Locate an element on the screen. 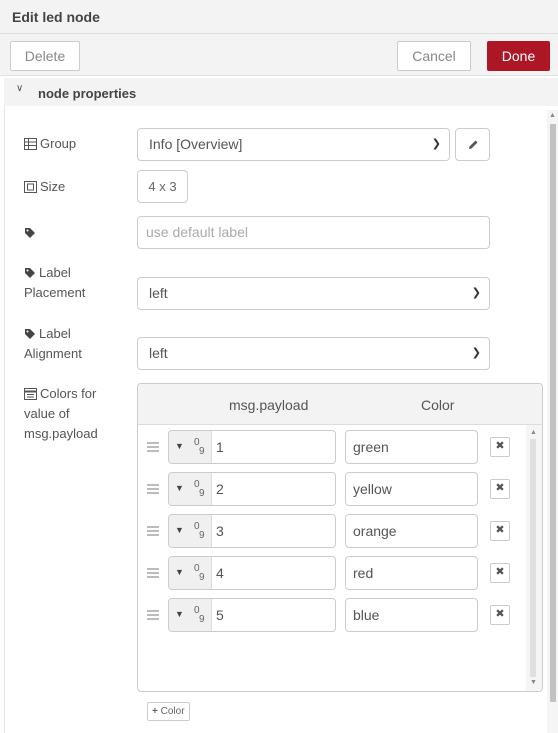  payload-value: 1 is located at coordinates (220, 447).